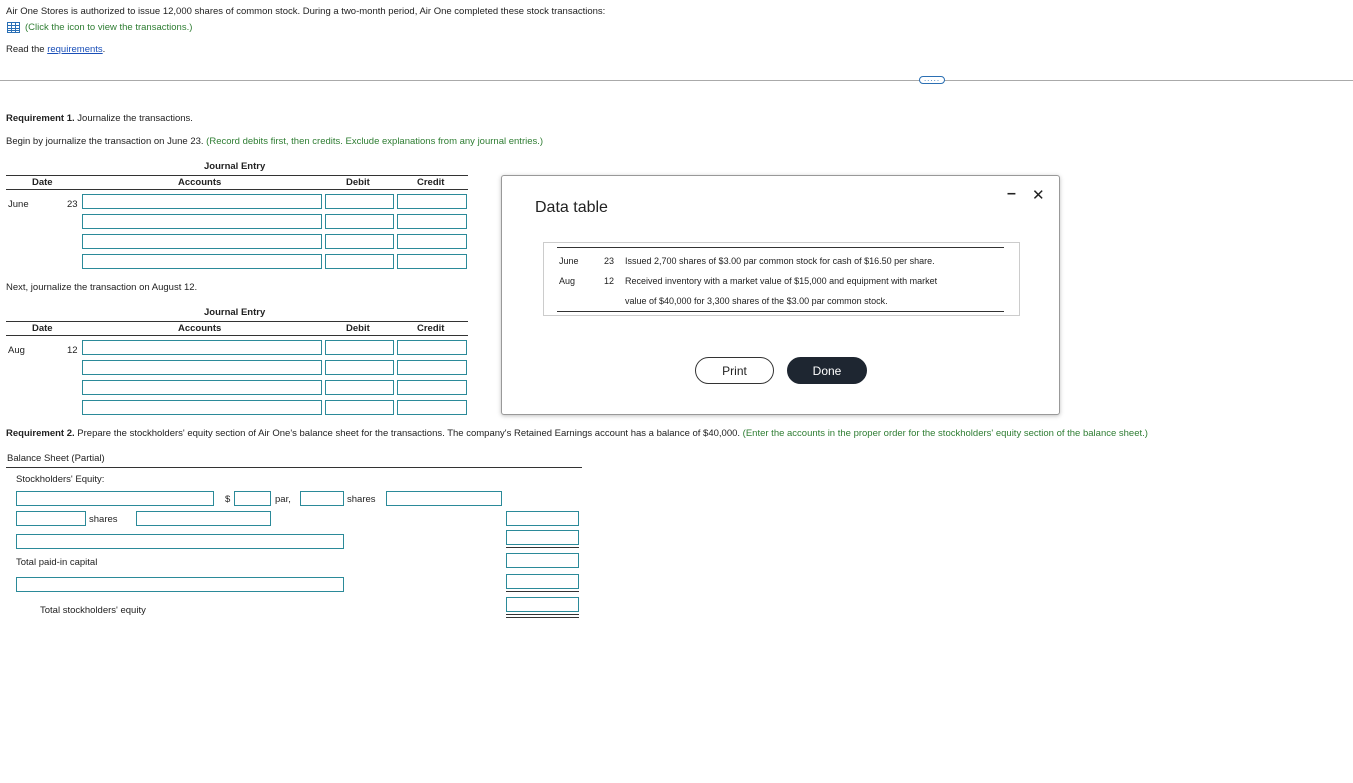 The width and height of the screenshot is (1353, 783). I want to click on print-button: Print, so click(734, 370).